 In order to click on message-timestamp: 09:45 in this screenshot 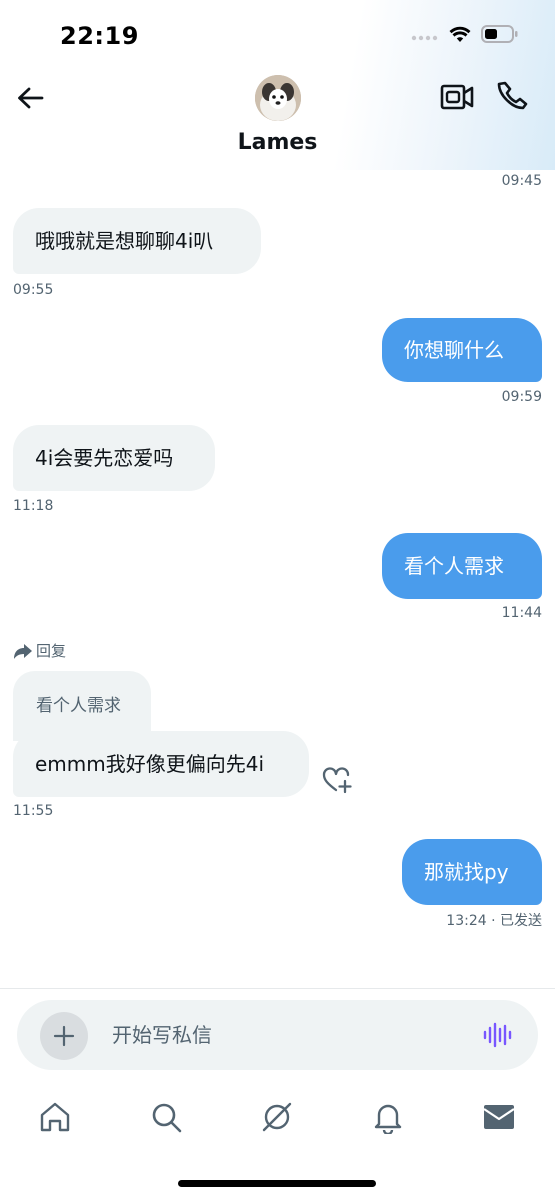, I will do `click(521, 181)`.